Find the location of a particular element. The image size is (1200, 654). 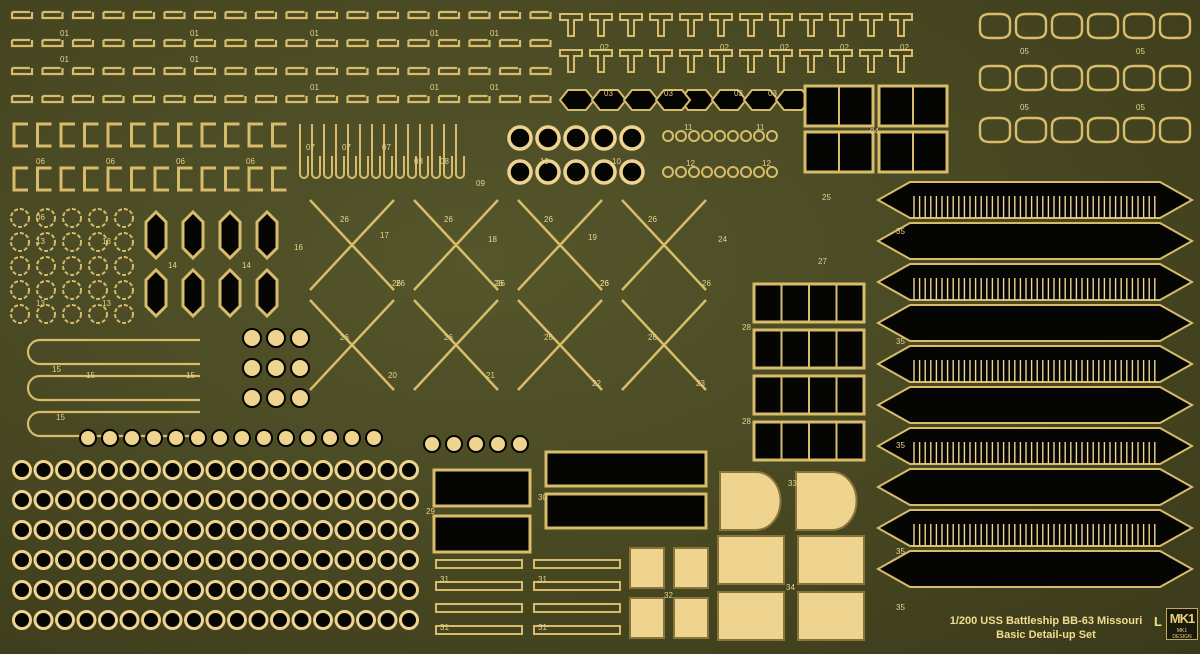

part-number-label: 33 is located at coordinates (792, 483).